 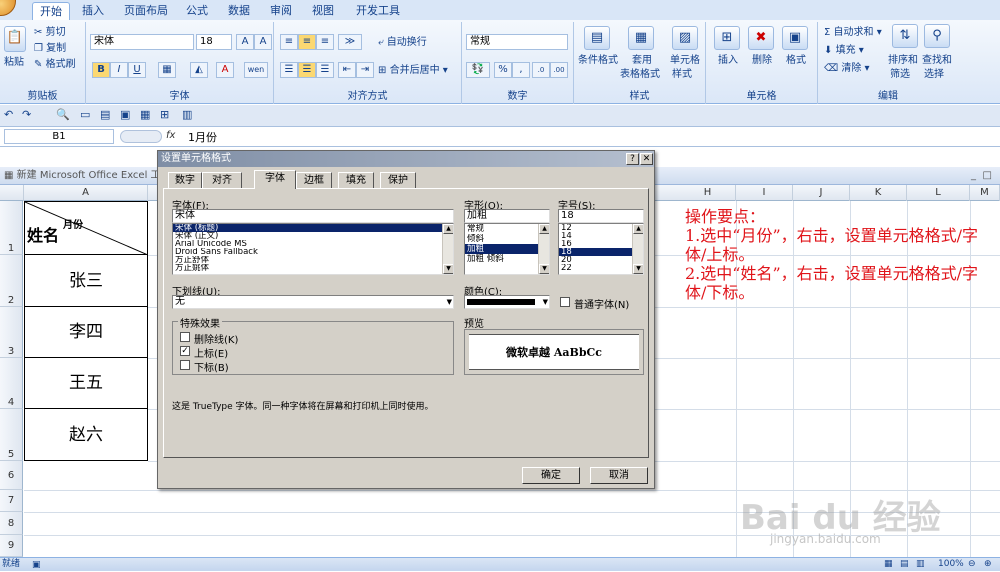 I want to click on restore-icon: □, so click(x=987, y=176).